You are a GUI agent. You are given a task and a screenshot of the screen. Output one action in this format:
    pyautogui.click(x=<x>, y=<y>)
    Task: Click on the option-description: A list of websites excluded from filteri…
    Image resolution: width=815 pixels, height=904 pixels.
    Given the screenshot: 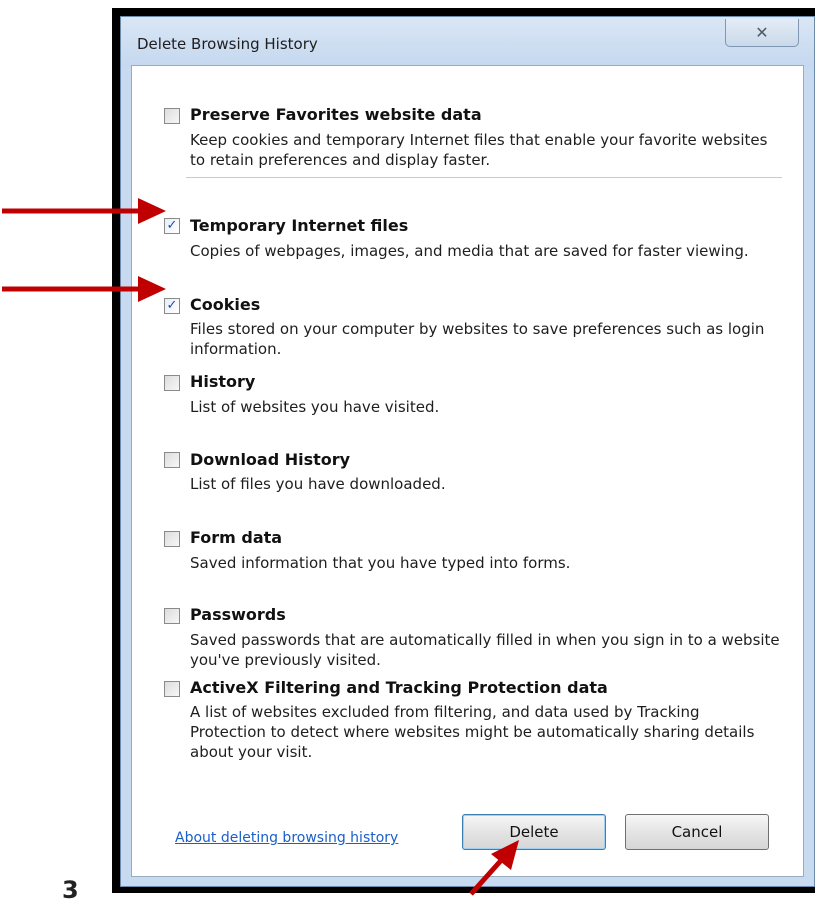 What is the action you would take?
    pyautogui.click(x=472, y=732)
    